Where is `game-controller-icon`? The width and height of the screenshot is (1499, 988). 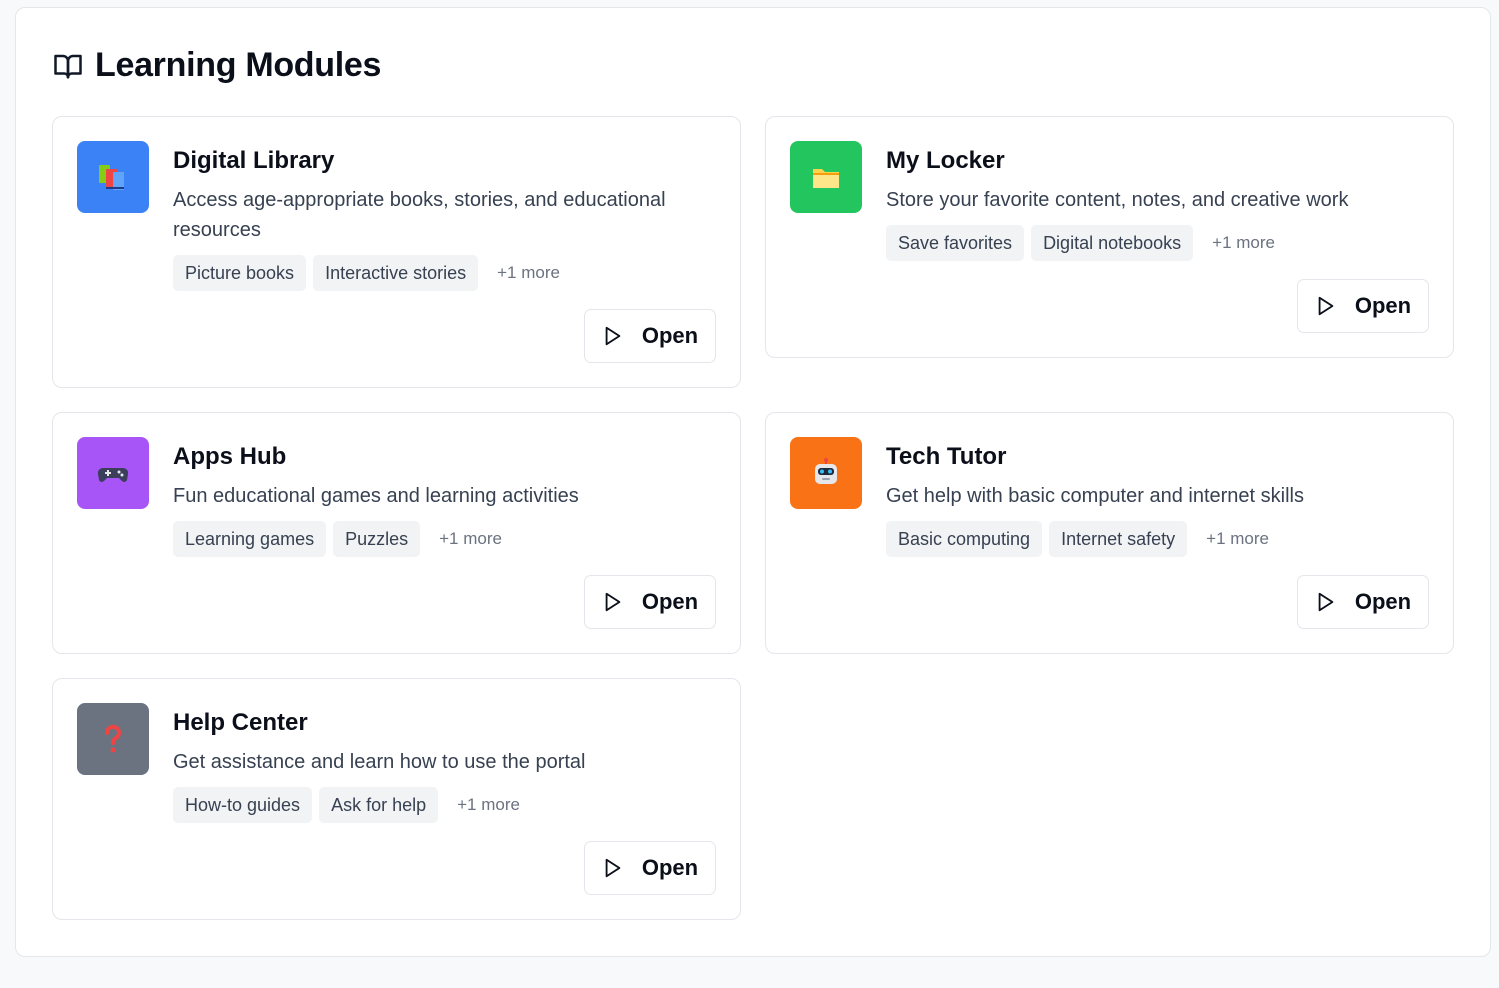
game-controller-icon is located at coordinates (113, 473).